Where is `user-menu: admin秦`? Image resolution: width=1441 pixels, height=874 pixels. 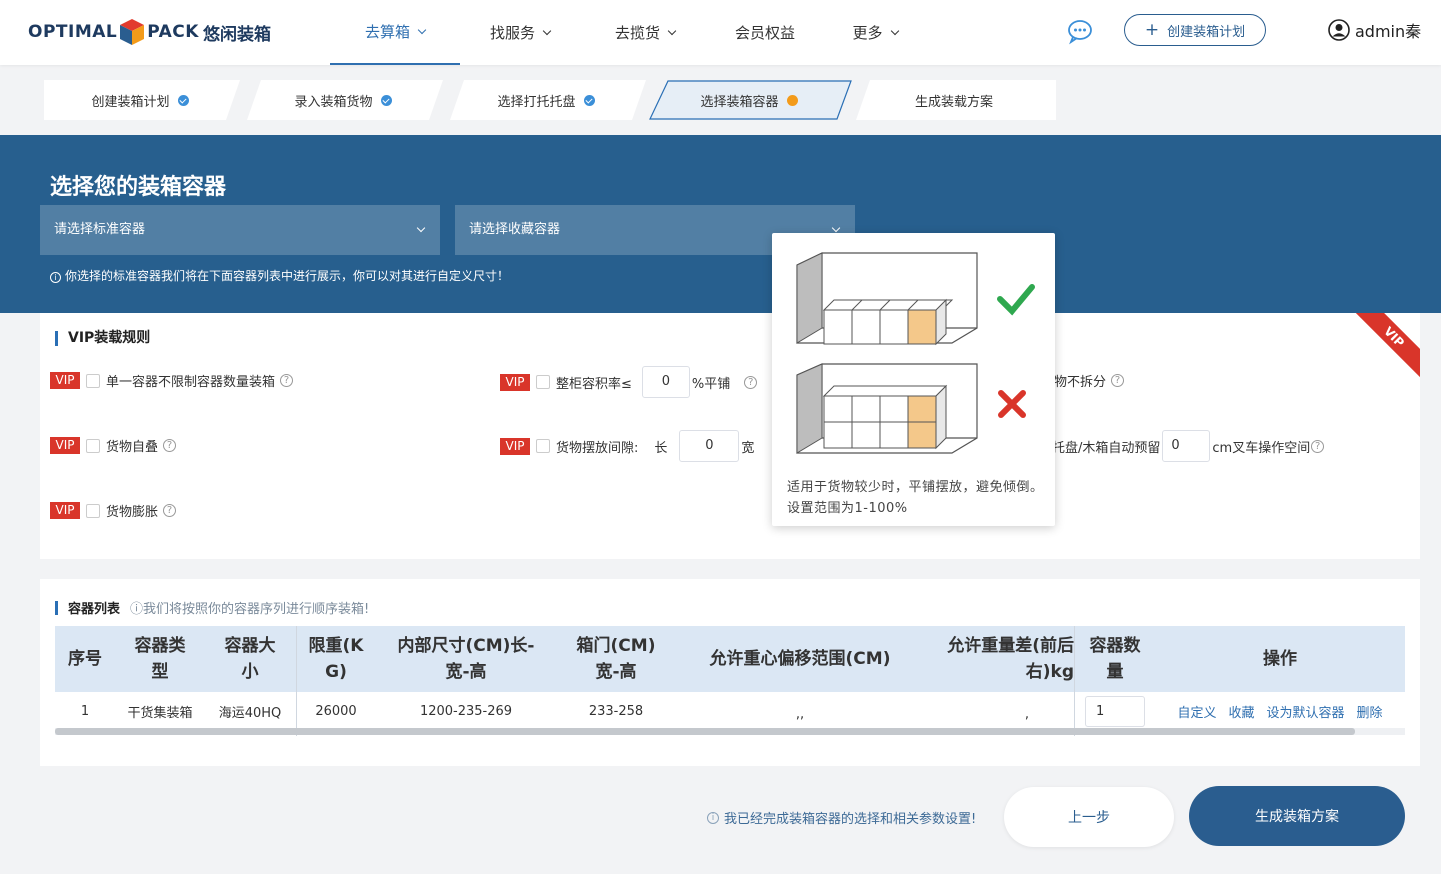
user-menu: admin秦 is located at coordinates (1374, 30).